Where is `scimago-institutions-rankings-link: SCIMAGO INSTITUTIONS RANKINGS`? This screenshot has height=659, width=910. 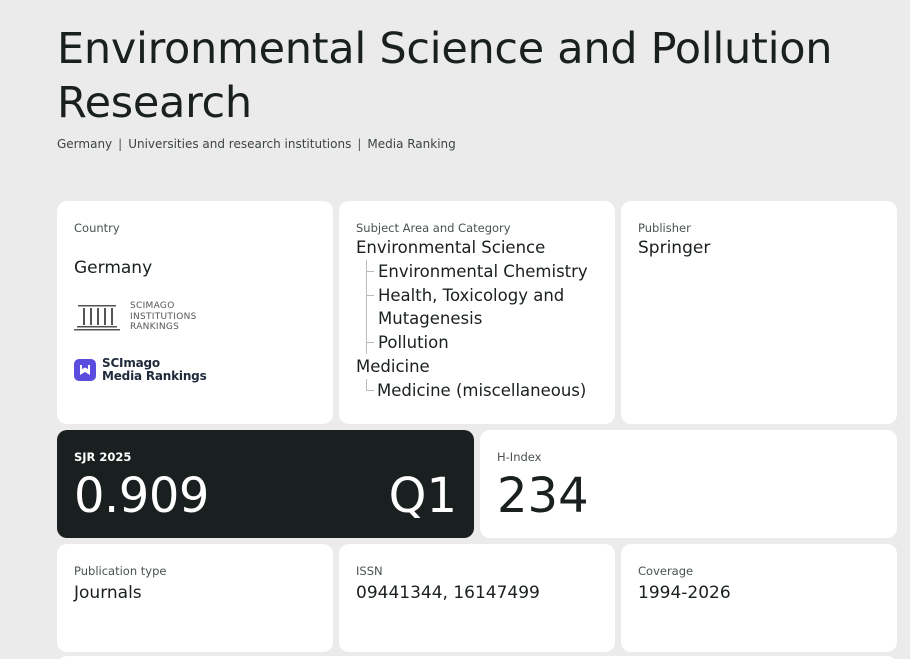 scimago-institutions-rankings-link: SCIMAGO INSTITUTIONS RANKINGS is located at coordinates (195, 317).